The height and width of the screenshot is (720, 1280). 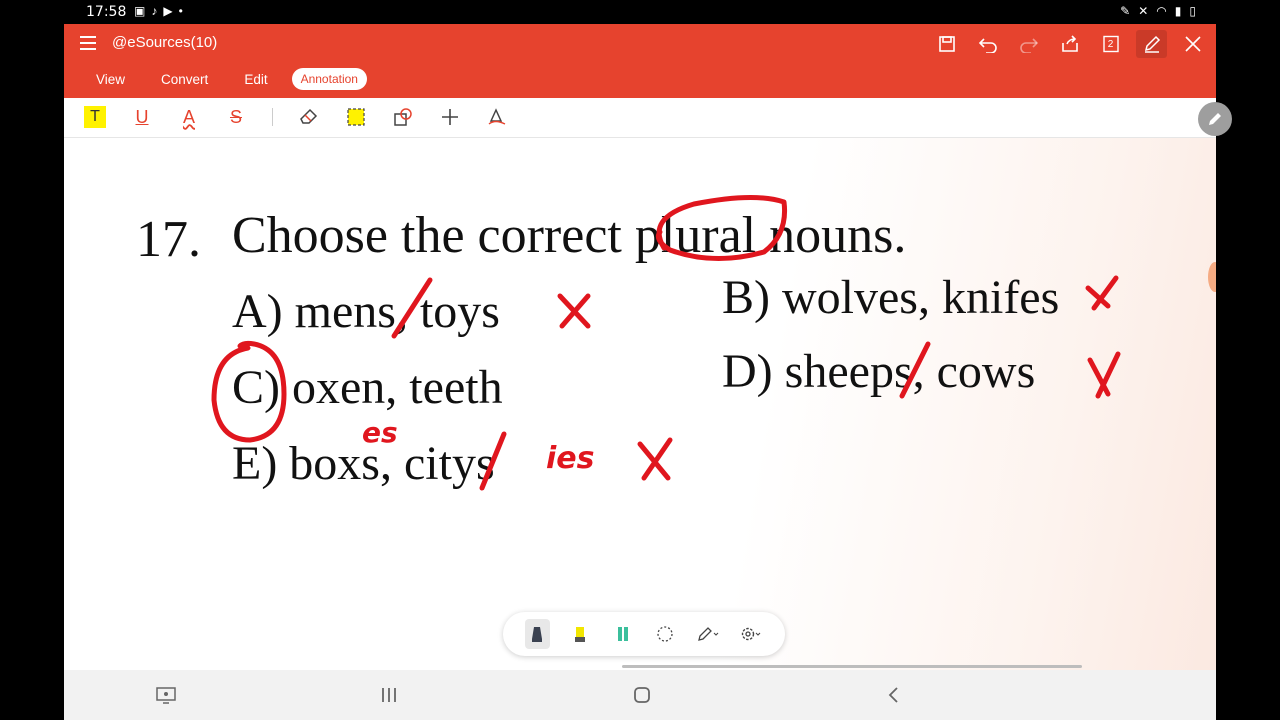 What do you see at coordinates (166, 695) in the screenshot?
I see `screen-icon` at bounding box center [166, 695].